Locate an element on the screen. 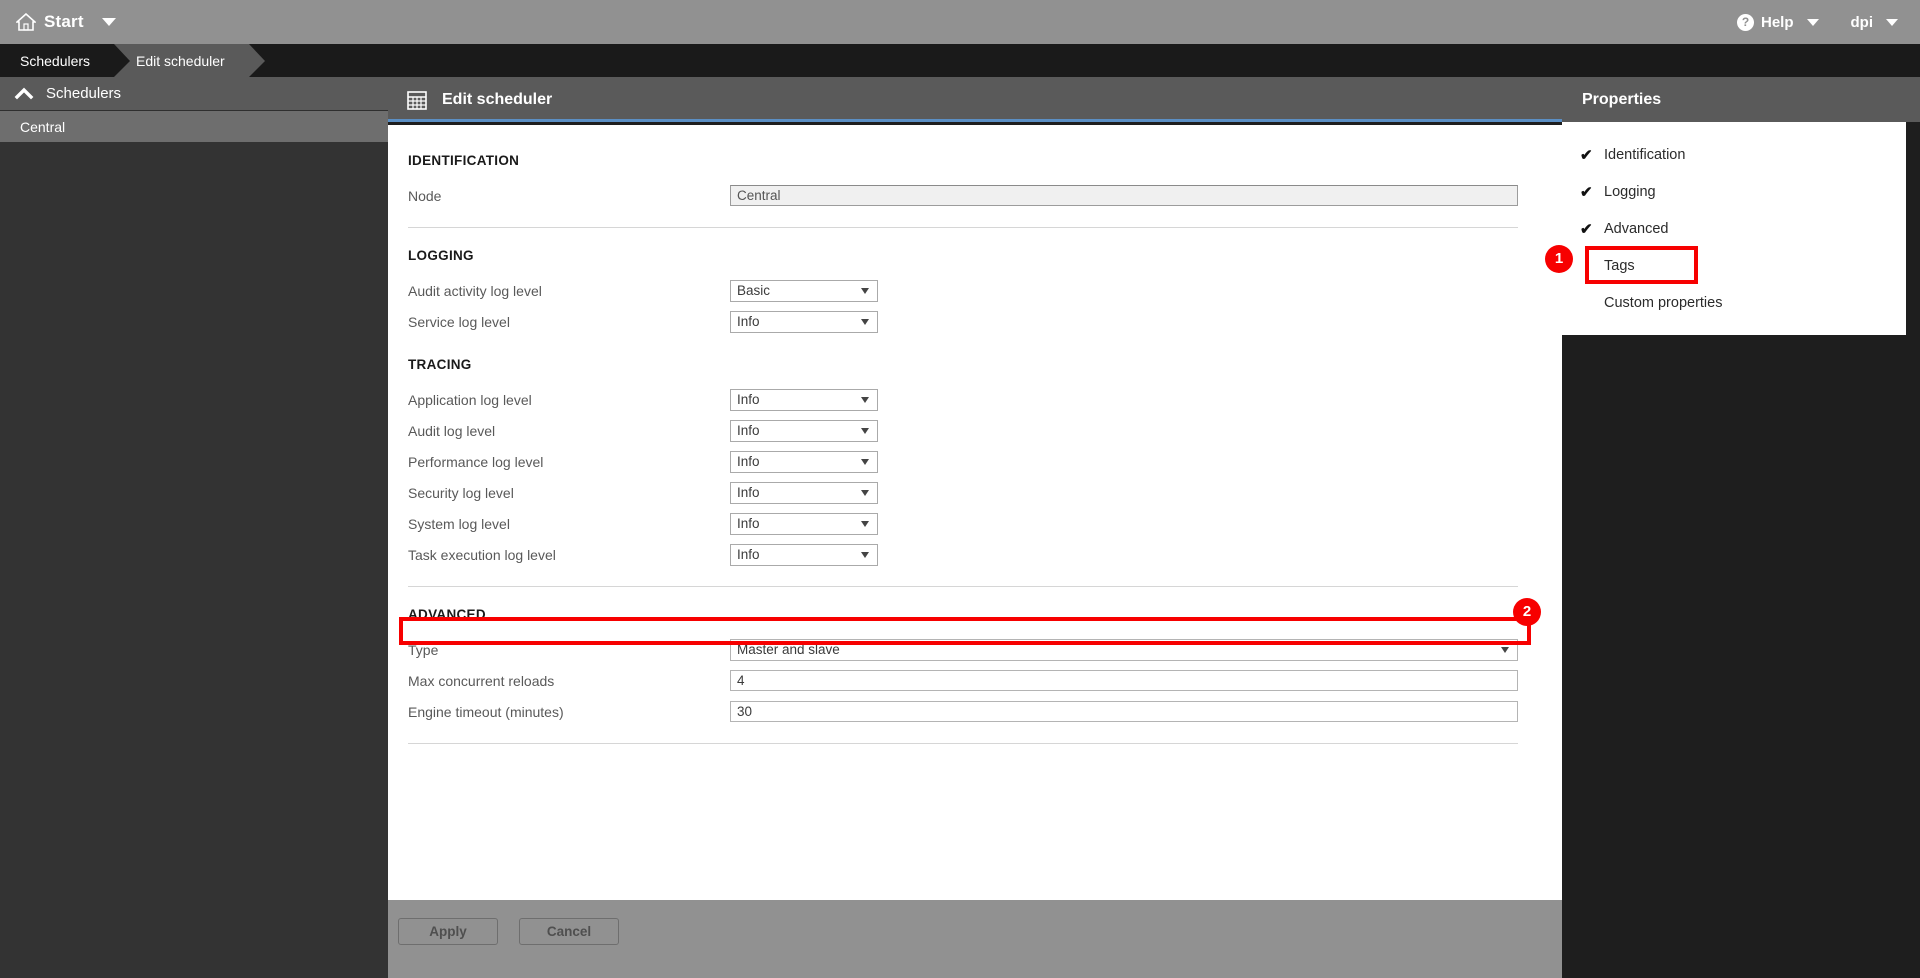 Image resolution: width=1920 pixels, height=978 pixels. audit-activity-log-level-select: Basic is located at coordinates (804, 290).